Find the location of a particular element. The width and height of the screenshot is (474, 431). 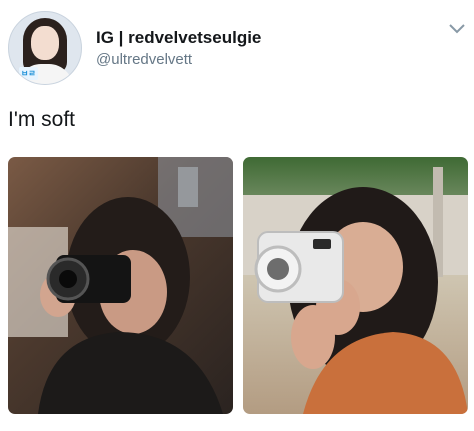

avatar: ㅂㄹ is located at coordinates (45, 48).